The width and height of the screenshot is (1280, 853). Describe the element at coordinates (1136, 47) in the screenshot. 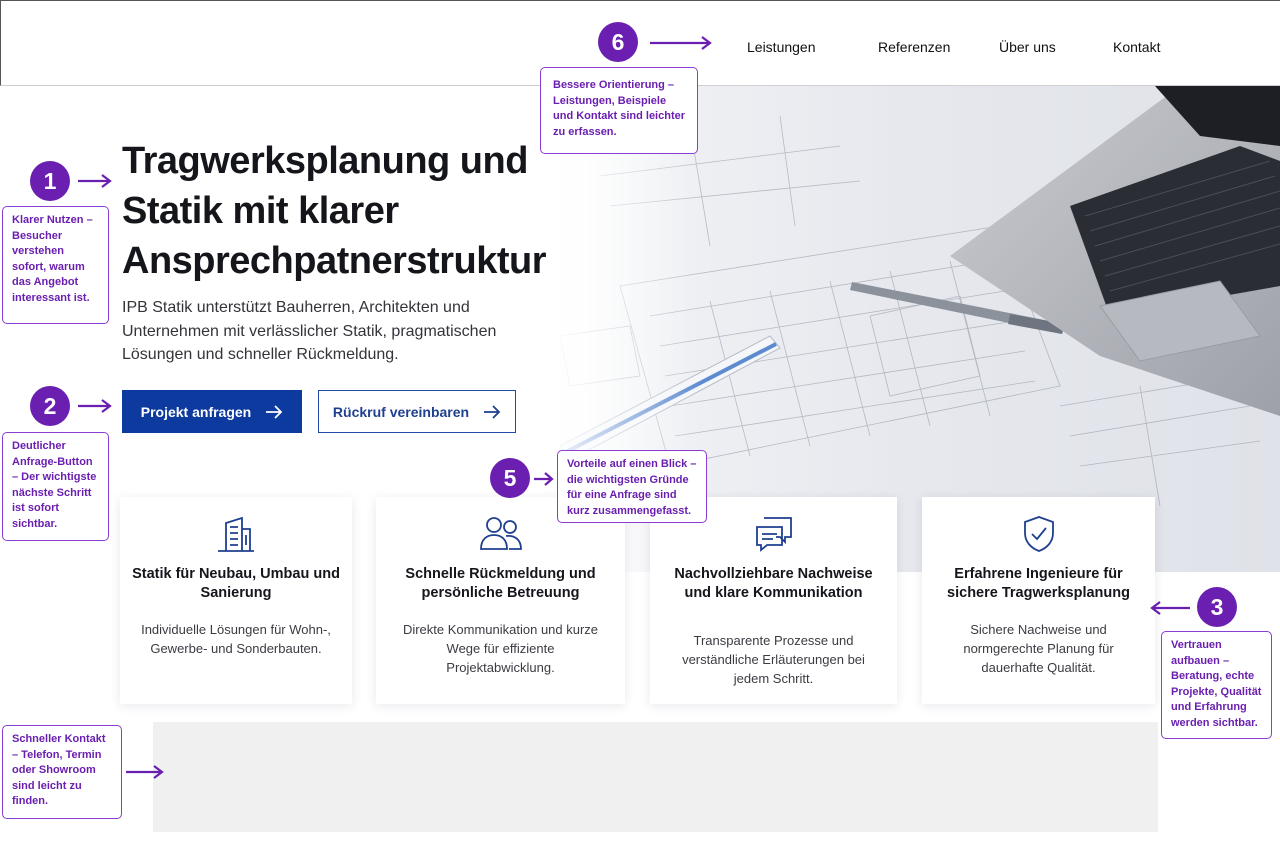

I see `nav-item-kontakt: Kontakt` at that location.